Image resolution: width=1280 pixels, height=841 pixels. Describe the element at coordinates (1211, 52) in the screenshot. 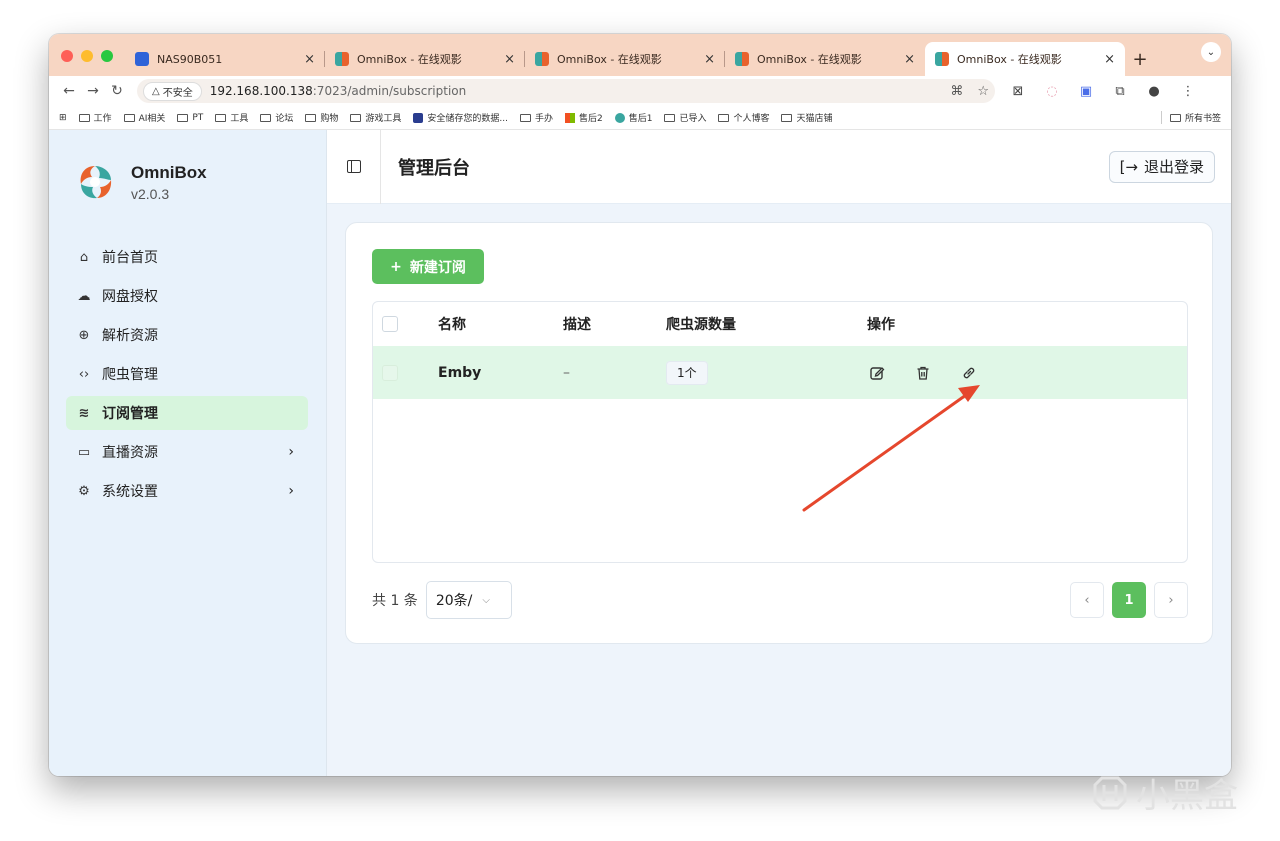

I see `tab-search-icon: ⌄` at that location.